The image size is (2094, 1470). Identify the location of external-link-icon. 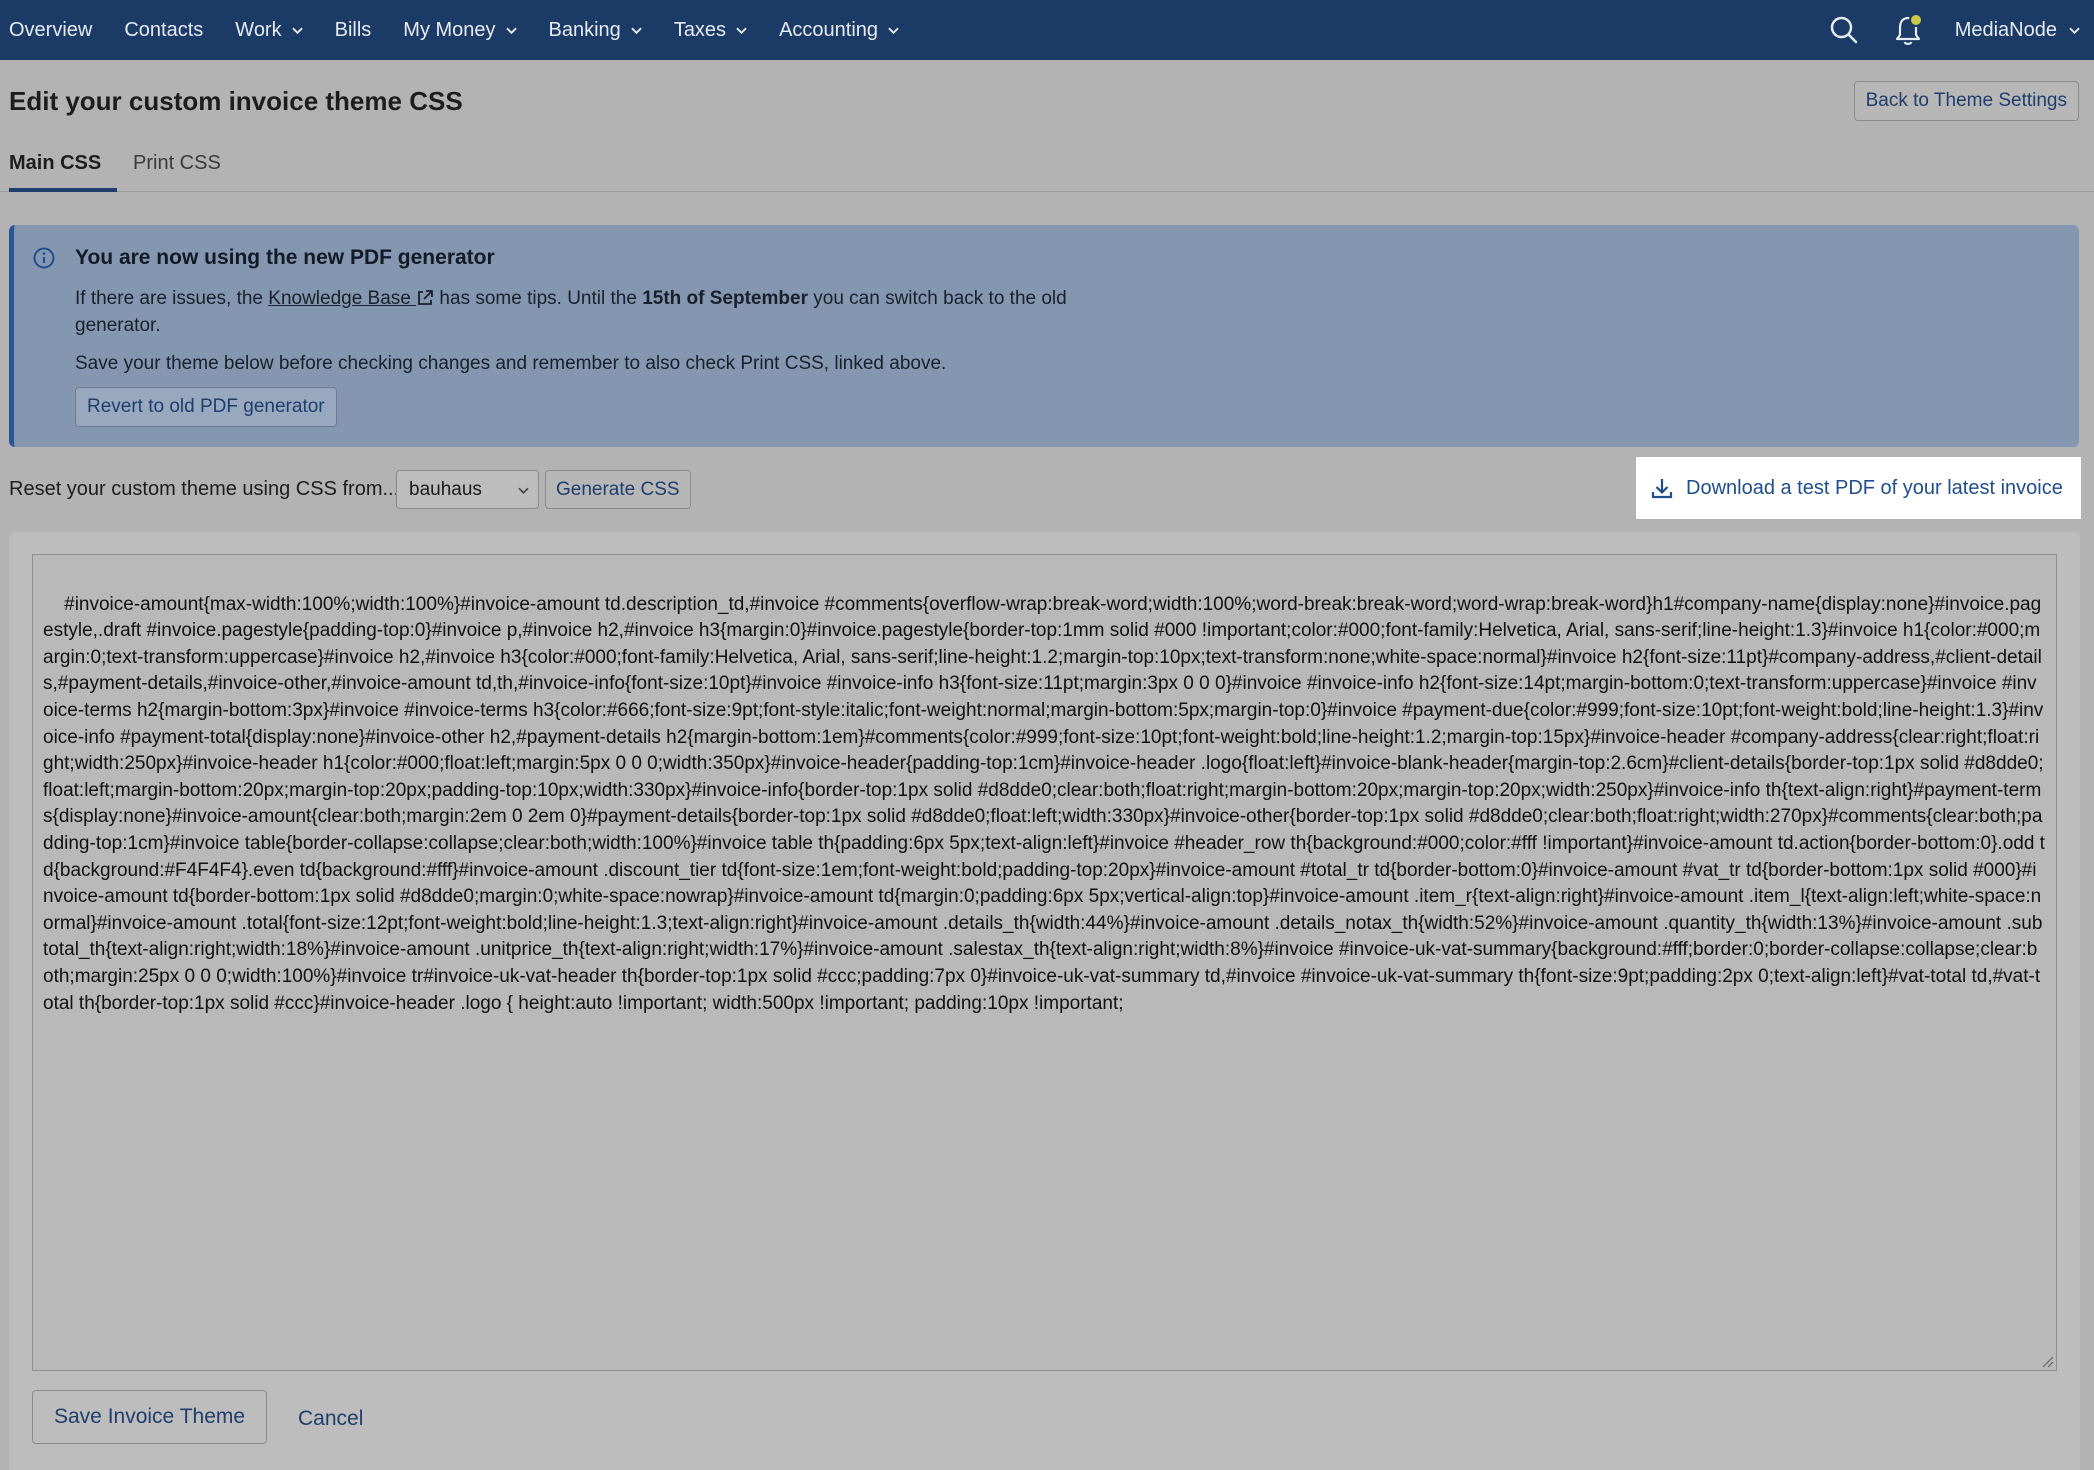
(426, 297).